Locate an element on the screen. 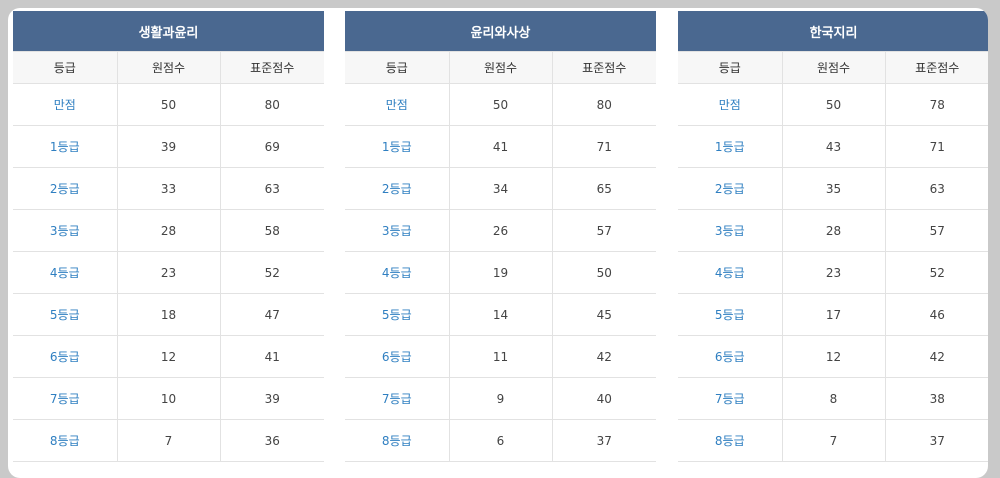 This screenshot has height=478, width=1000. raw-score-cell: 41 is located at coordinates (500, 146).